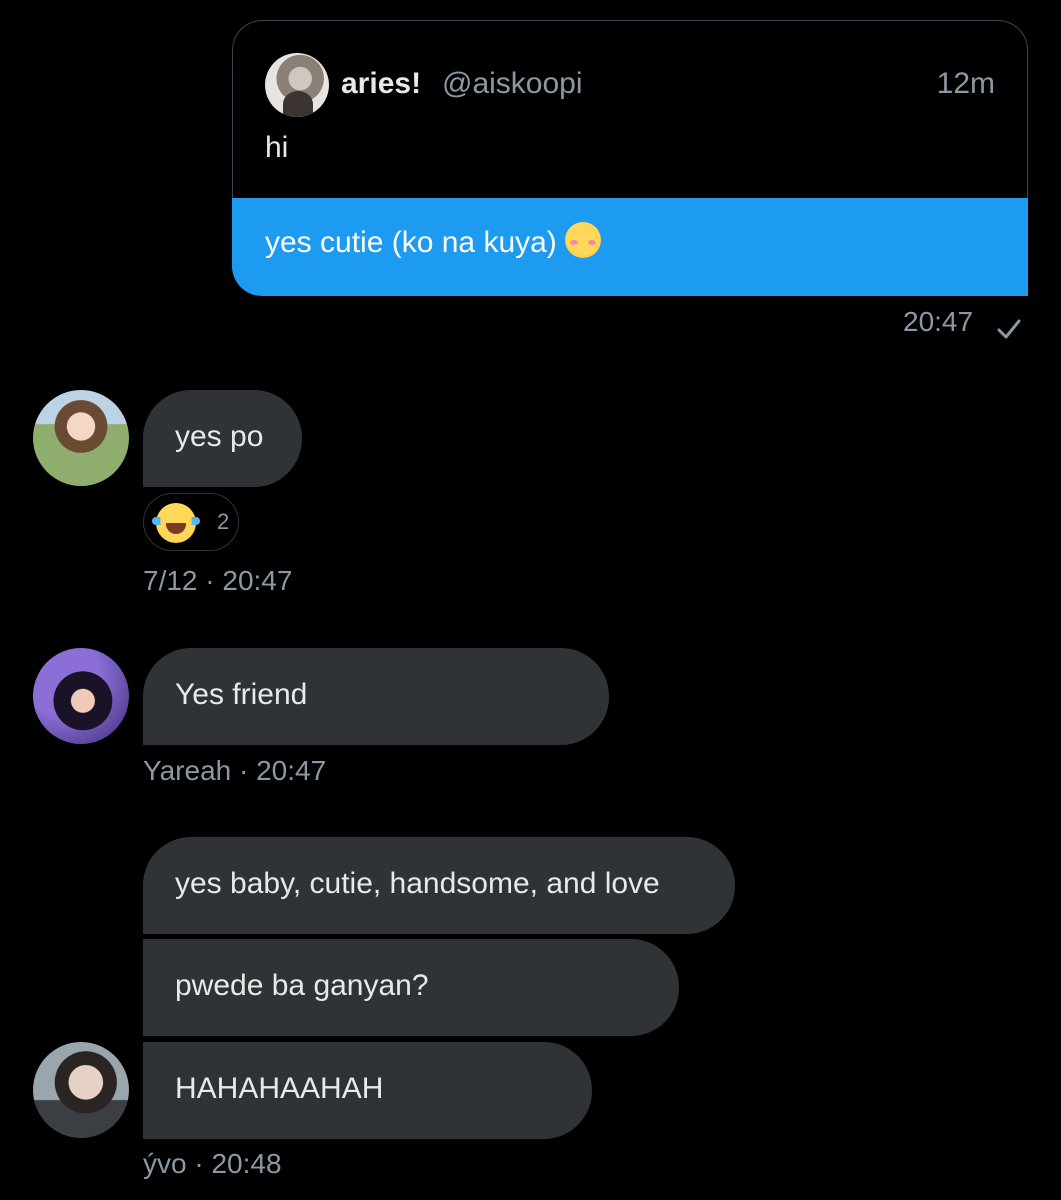 Image resolution: width=1061 pixels, height=1200 pixels. What do you see at coordinates (212, 1163) in the screenshot?
I see `message-meta: ývo · 20:48` at bounding box center [212, 1163].